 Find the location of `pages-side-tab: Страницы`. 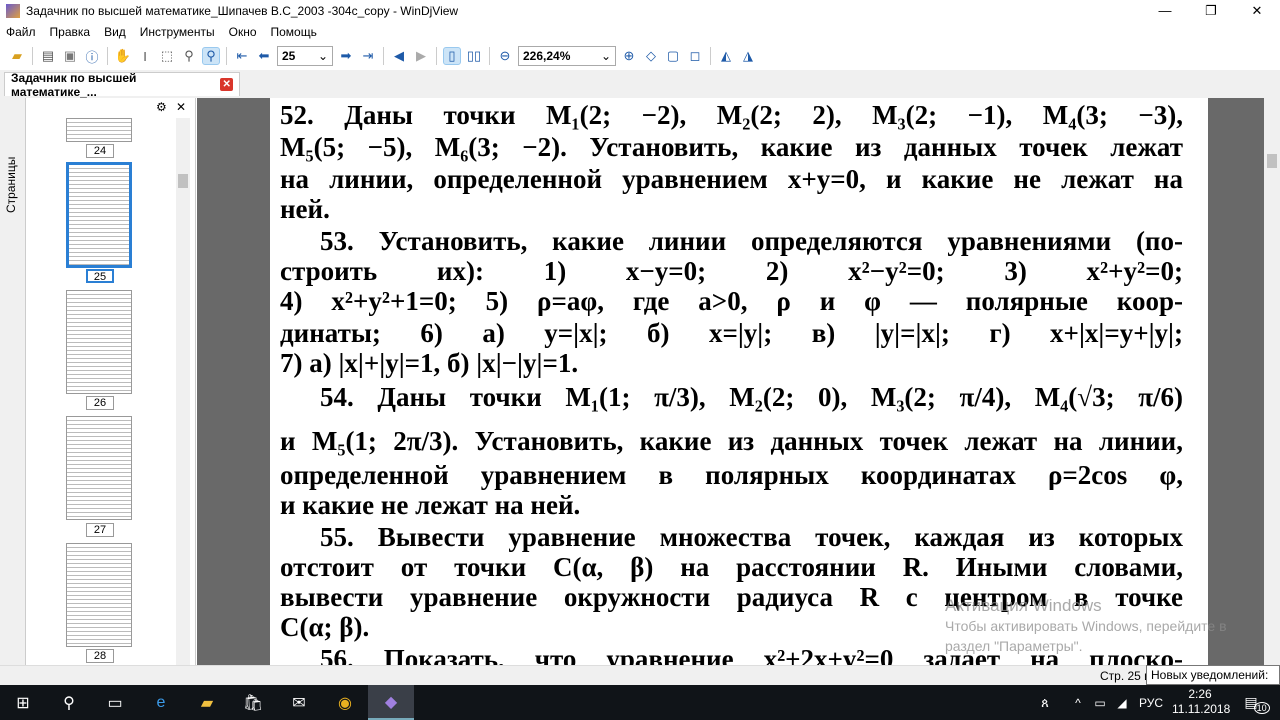

pages-side-tab: Страницы is located at coordinates (13, 381).